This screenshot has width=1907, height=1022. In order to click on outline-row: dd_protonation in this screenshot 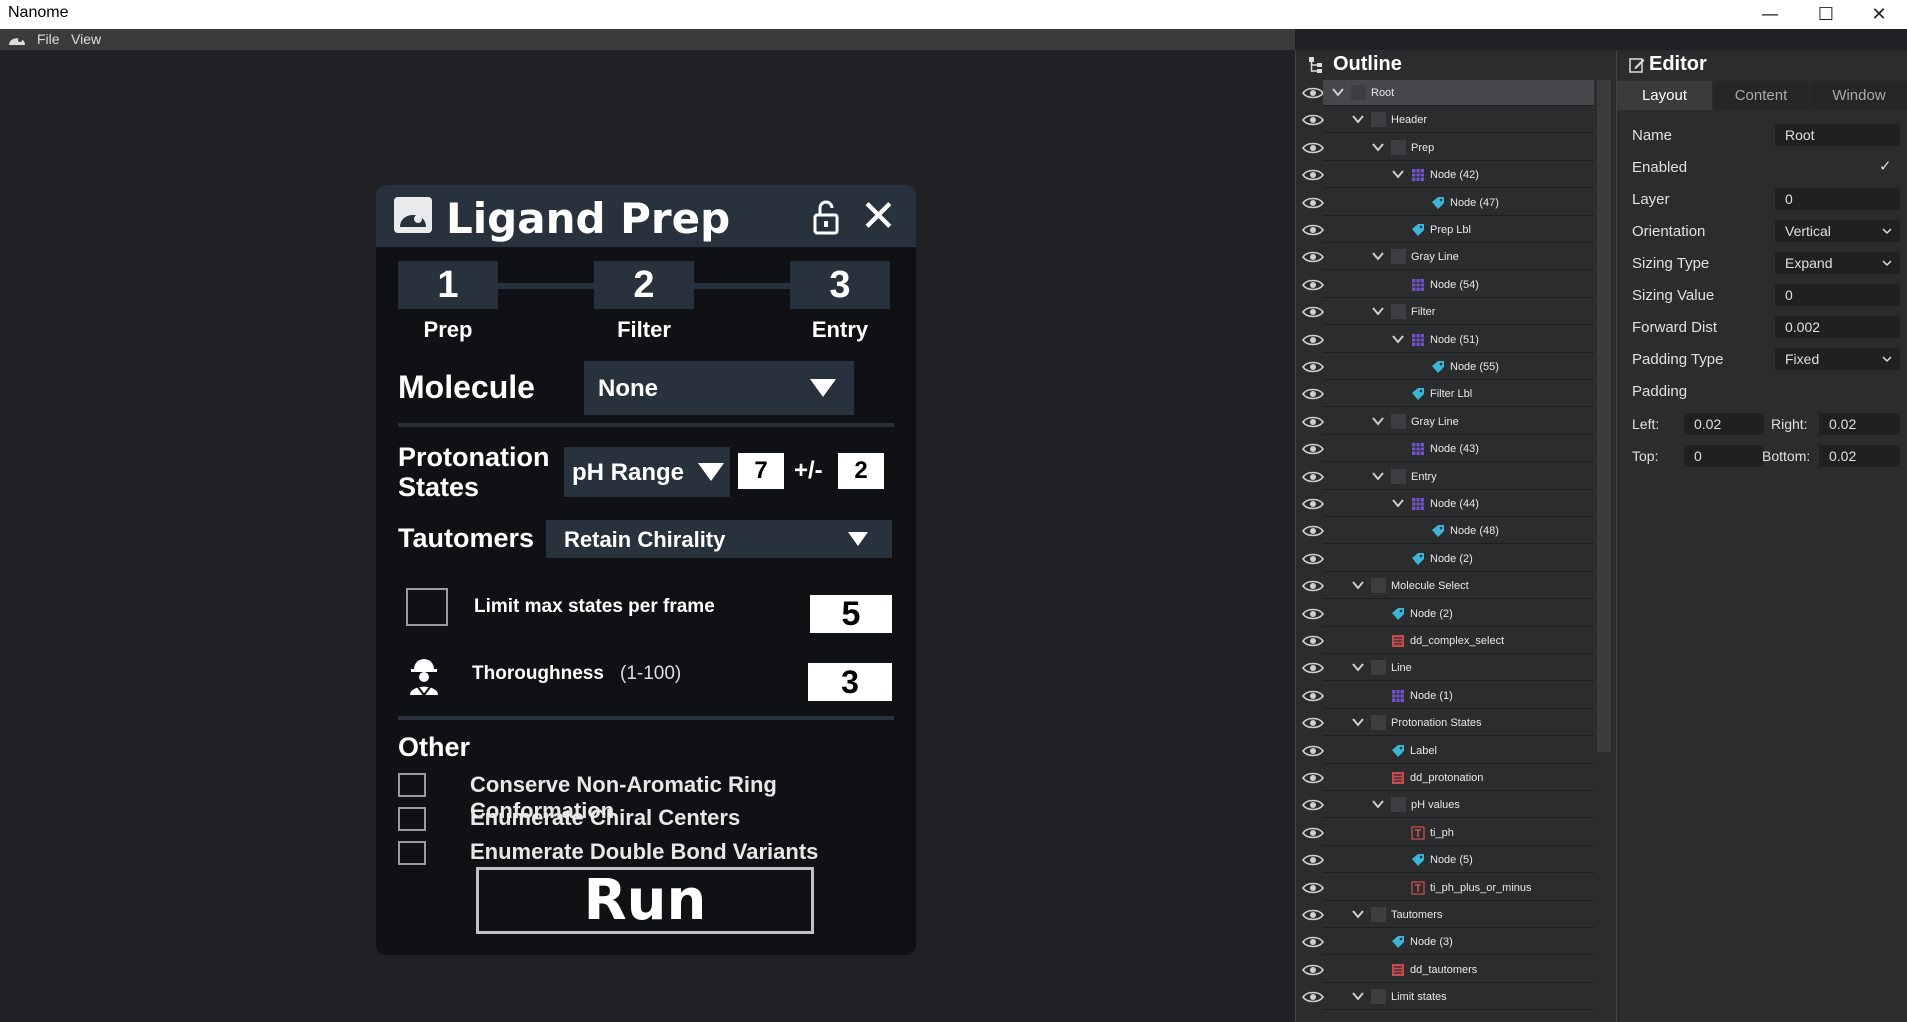, I will do `click(1445, 778)`.